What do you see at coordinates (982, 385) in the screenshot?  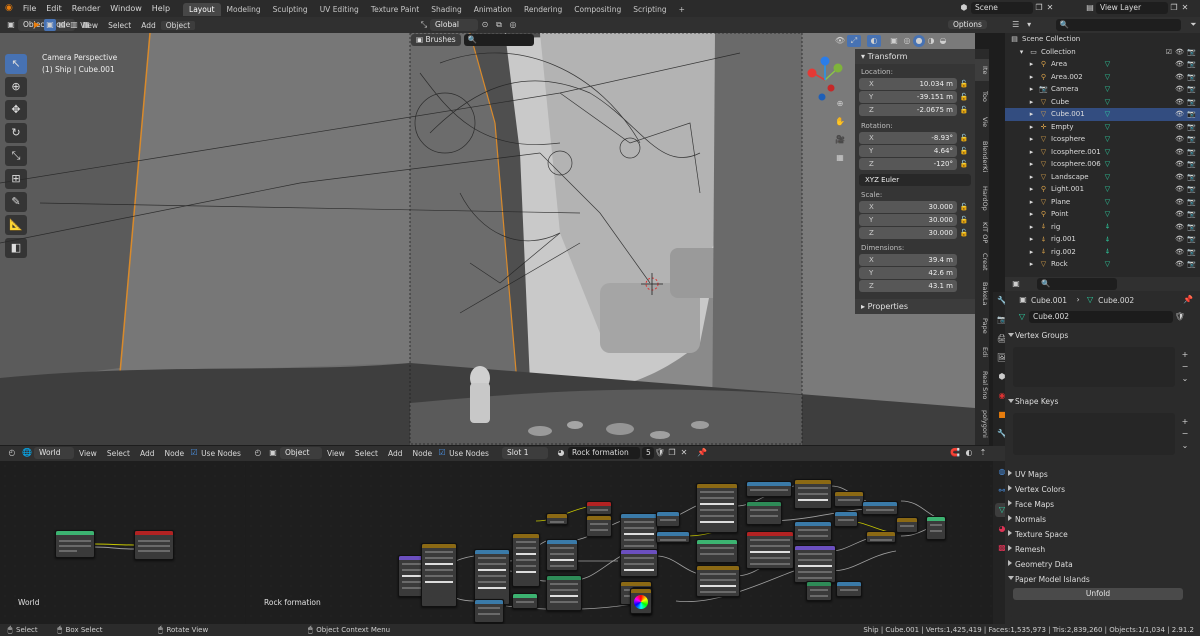 I see `sidebar-tab-real-snow: Real Sno` at bounding box center [982, 385].